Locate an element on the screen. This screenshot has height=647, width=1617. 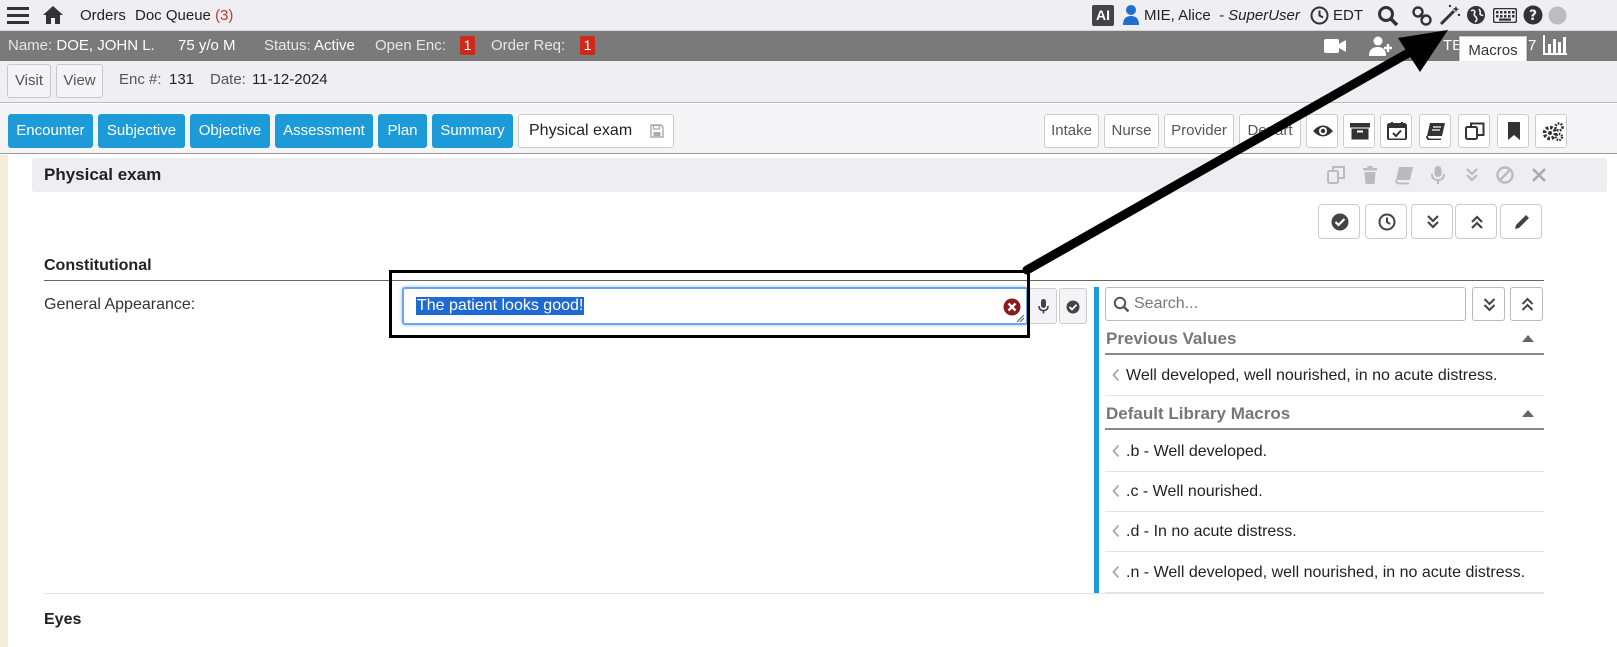
tab-subjective: Subjective is located at coordinates (141, 131).